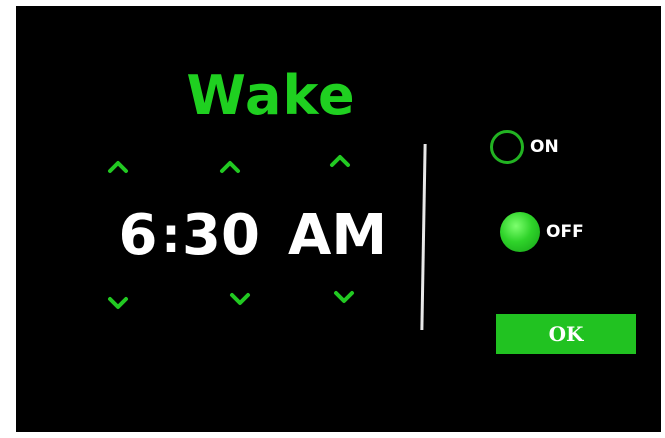  Describe the element at coordinates (340, 161) in the screenshot. I see `period-up-arrow-icon` at that location.